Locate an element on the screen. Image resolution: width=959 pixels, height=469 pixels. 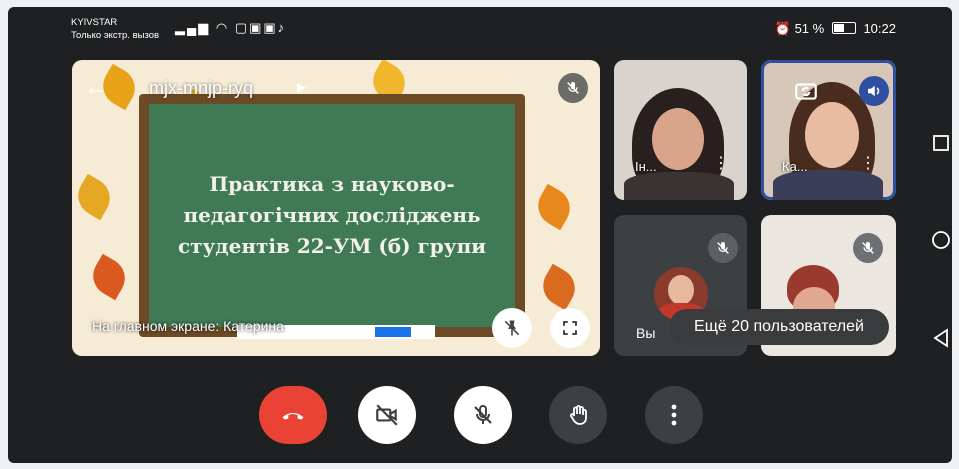
meeting-code: mjx-mnjp-ryq is located at coordinates (201, 88).